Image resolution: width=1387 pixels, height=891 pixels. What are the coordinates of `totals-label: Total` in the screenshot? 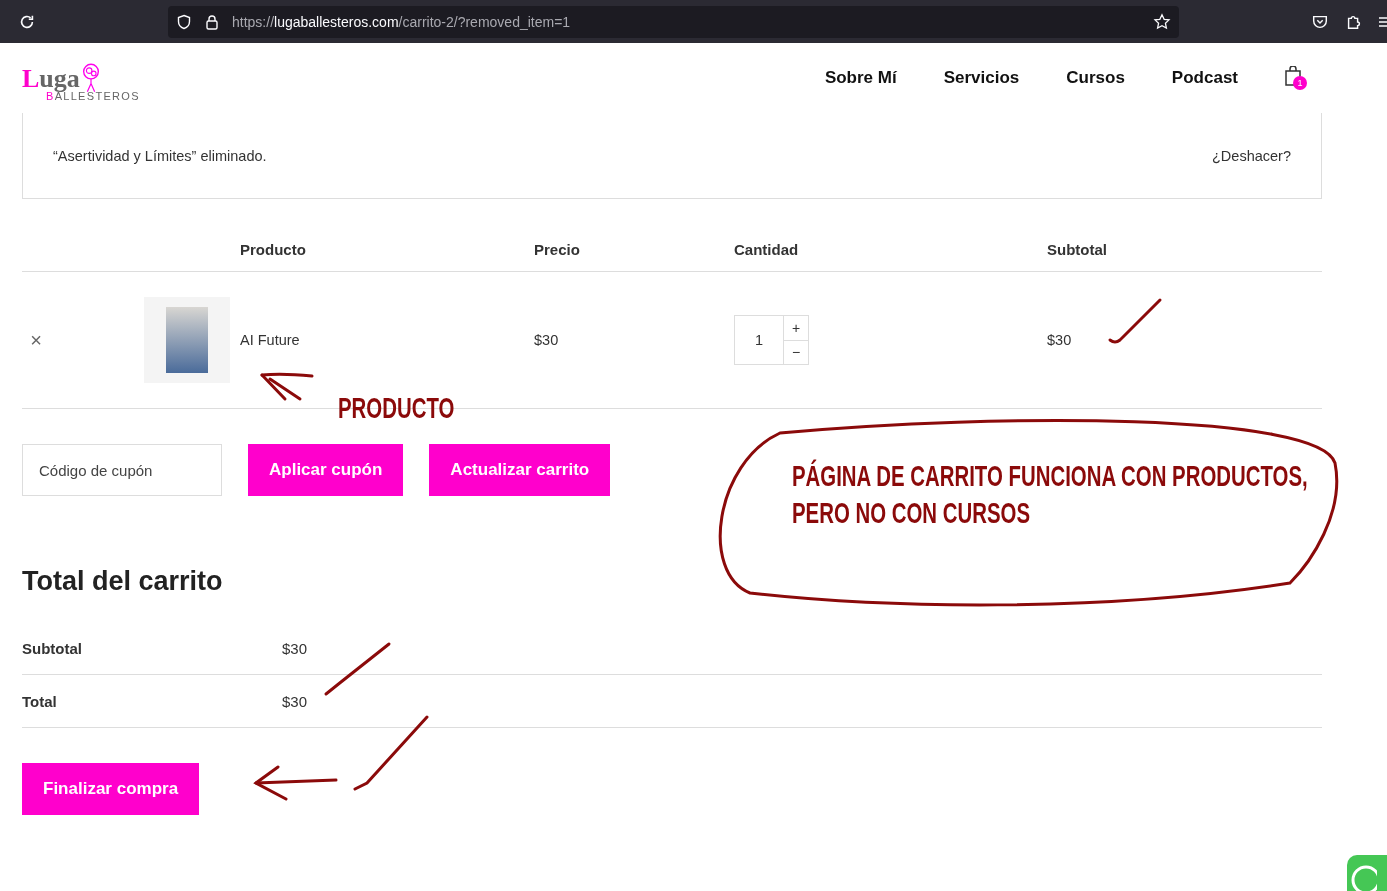 It's located at (40, 701).